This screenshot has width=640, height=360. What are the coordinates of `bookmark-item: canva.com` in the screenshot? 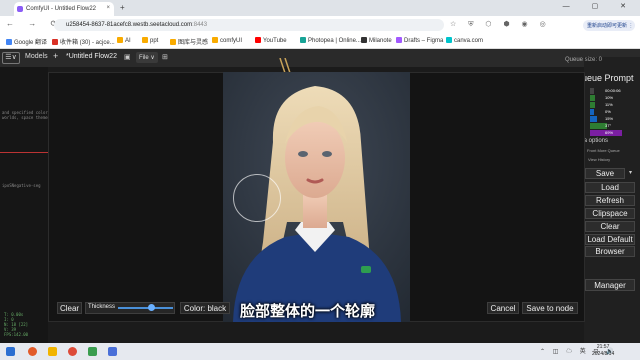 It's located at (464, 40).